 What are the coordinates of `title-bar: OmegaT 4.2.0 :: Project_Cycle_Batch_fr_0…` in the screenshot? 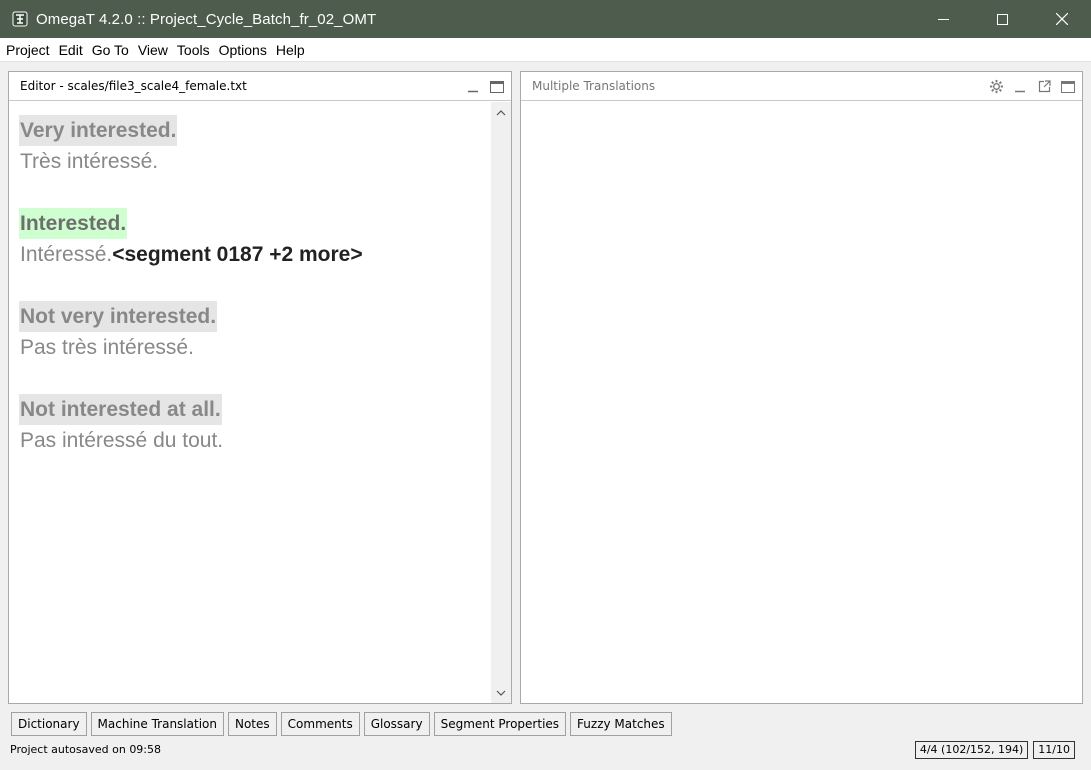 It's located at (545, 19).